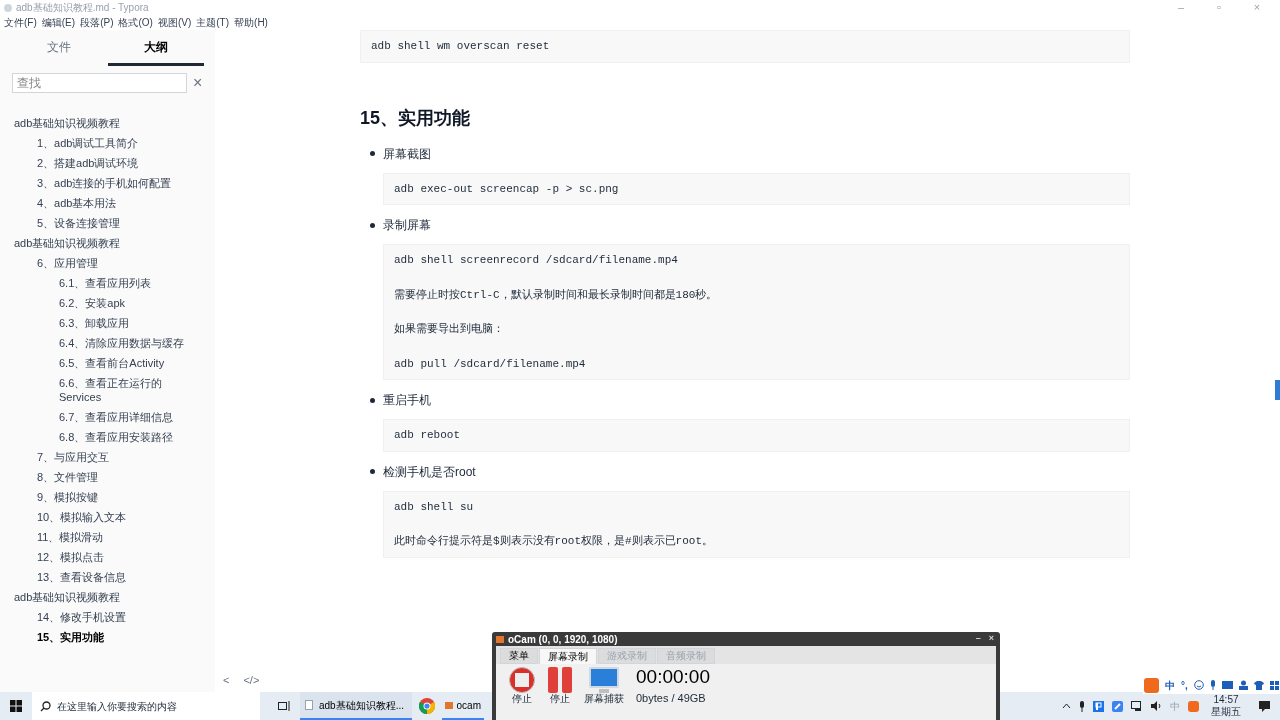 The height and width of the screenshot is (720, 1280). I want to click on outline-item: 6.5、查看前台Activity, so click(107, 363).